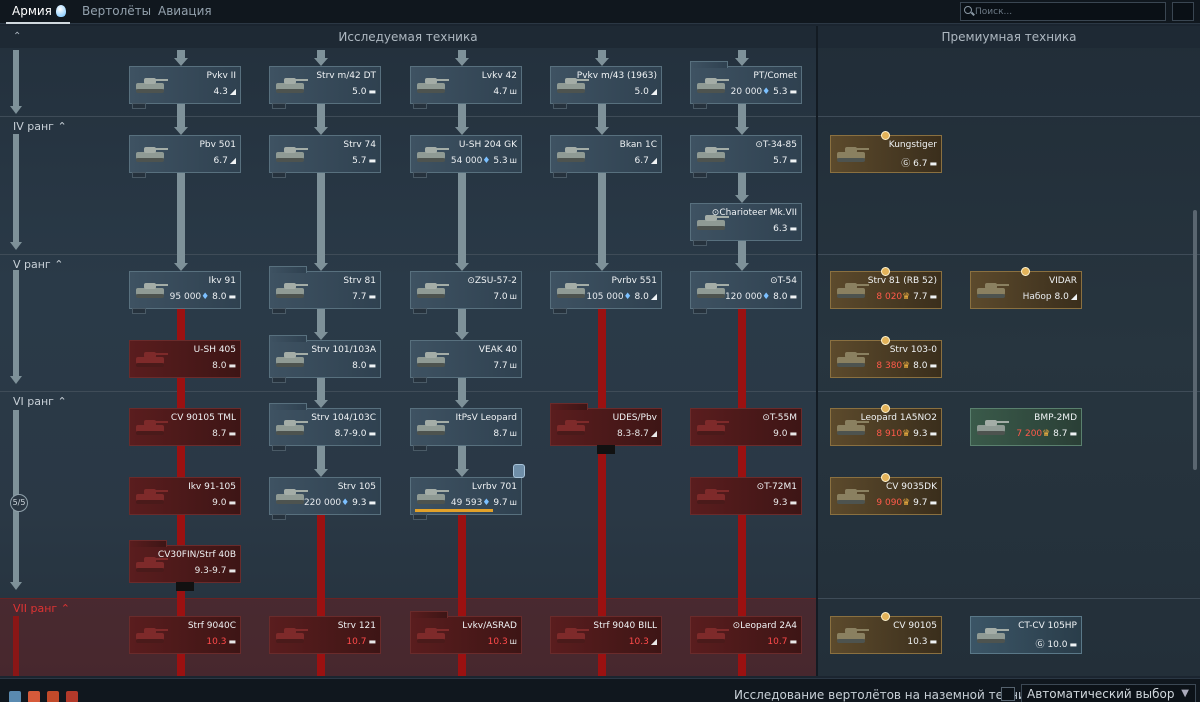  What do you see at coordinates (185, 359) in the screenshot?
I see `vehicle-card: U-SH 405 8.0 ▬` at bounding box center [185, 359].